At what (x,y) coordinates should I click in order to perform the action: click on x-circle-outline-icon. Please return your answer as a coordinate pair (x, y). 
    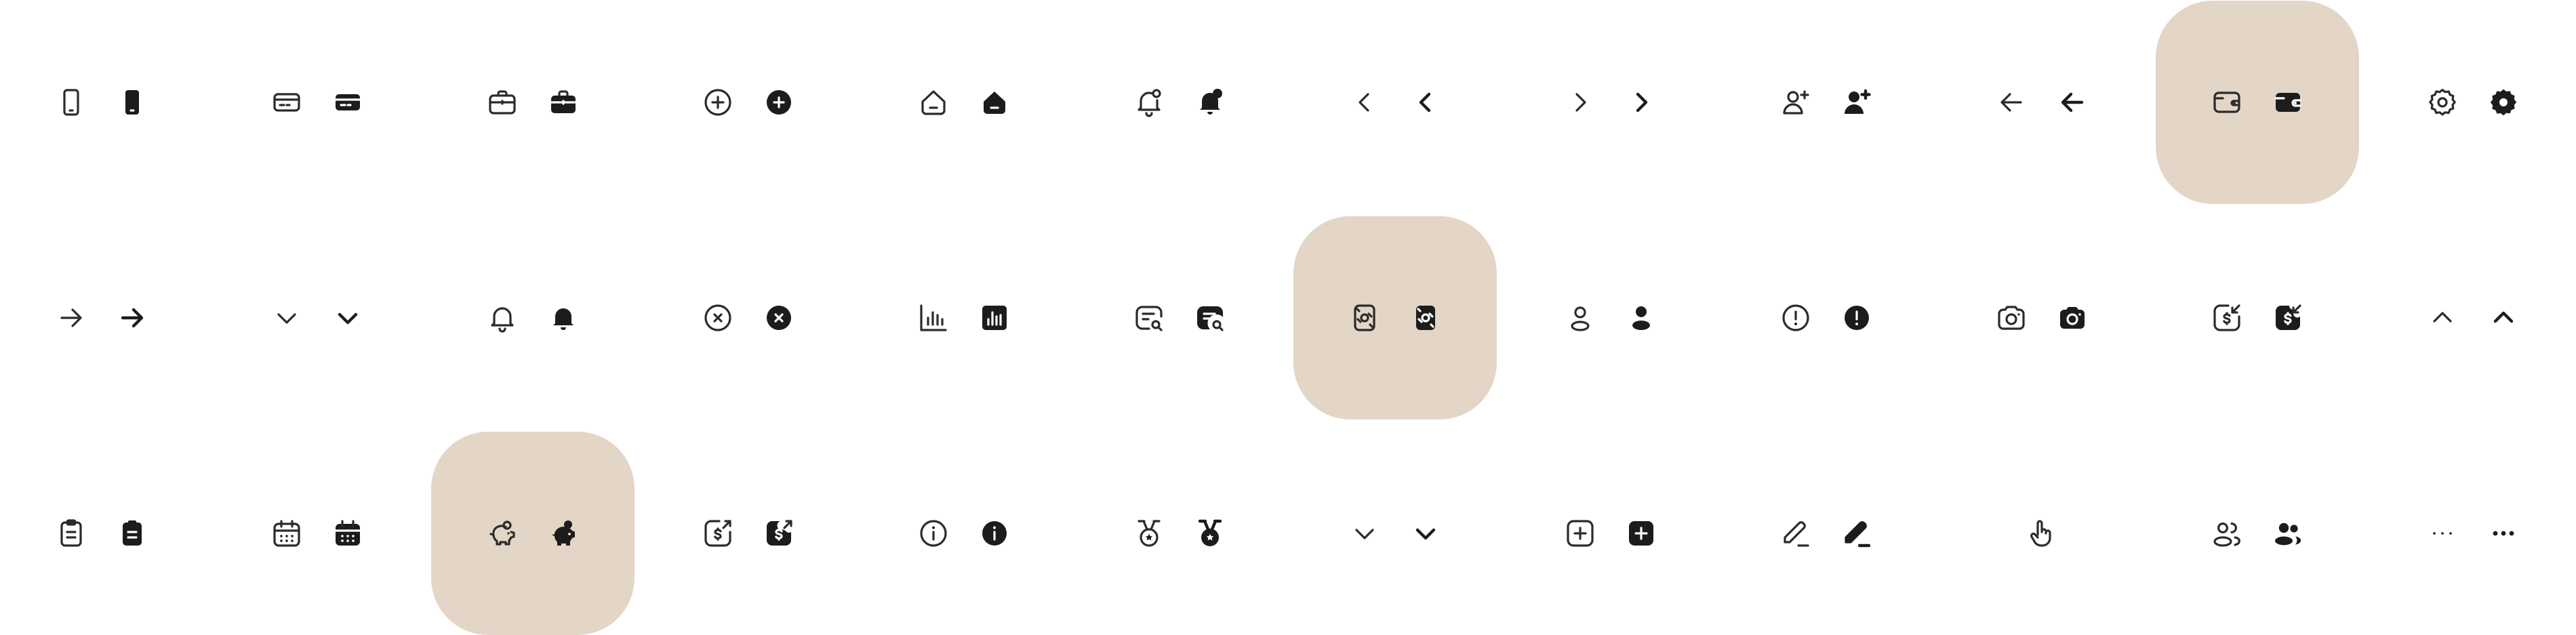
    Looking at the image, I should click on (718, 318).